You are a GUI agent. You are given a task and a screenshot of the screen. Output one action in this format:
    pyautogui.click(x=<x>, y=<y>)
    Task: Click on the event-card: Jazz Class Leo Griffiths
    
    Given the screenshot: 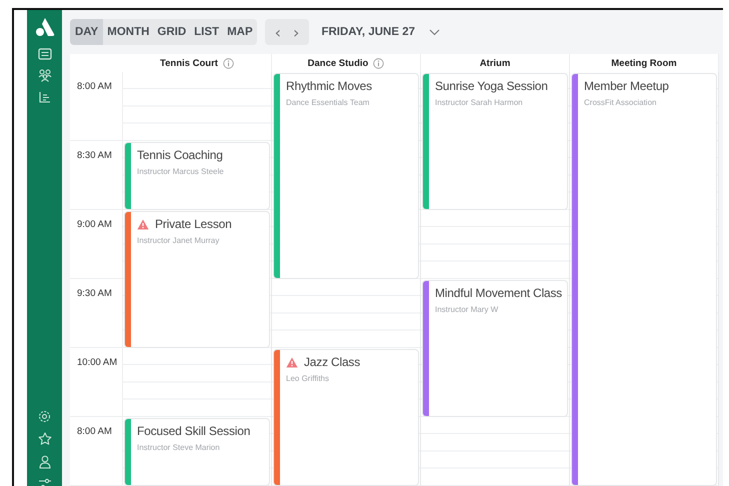 What is the action you would take?
    pyautogui.click(x=346, y=417)
    